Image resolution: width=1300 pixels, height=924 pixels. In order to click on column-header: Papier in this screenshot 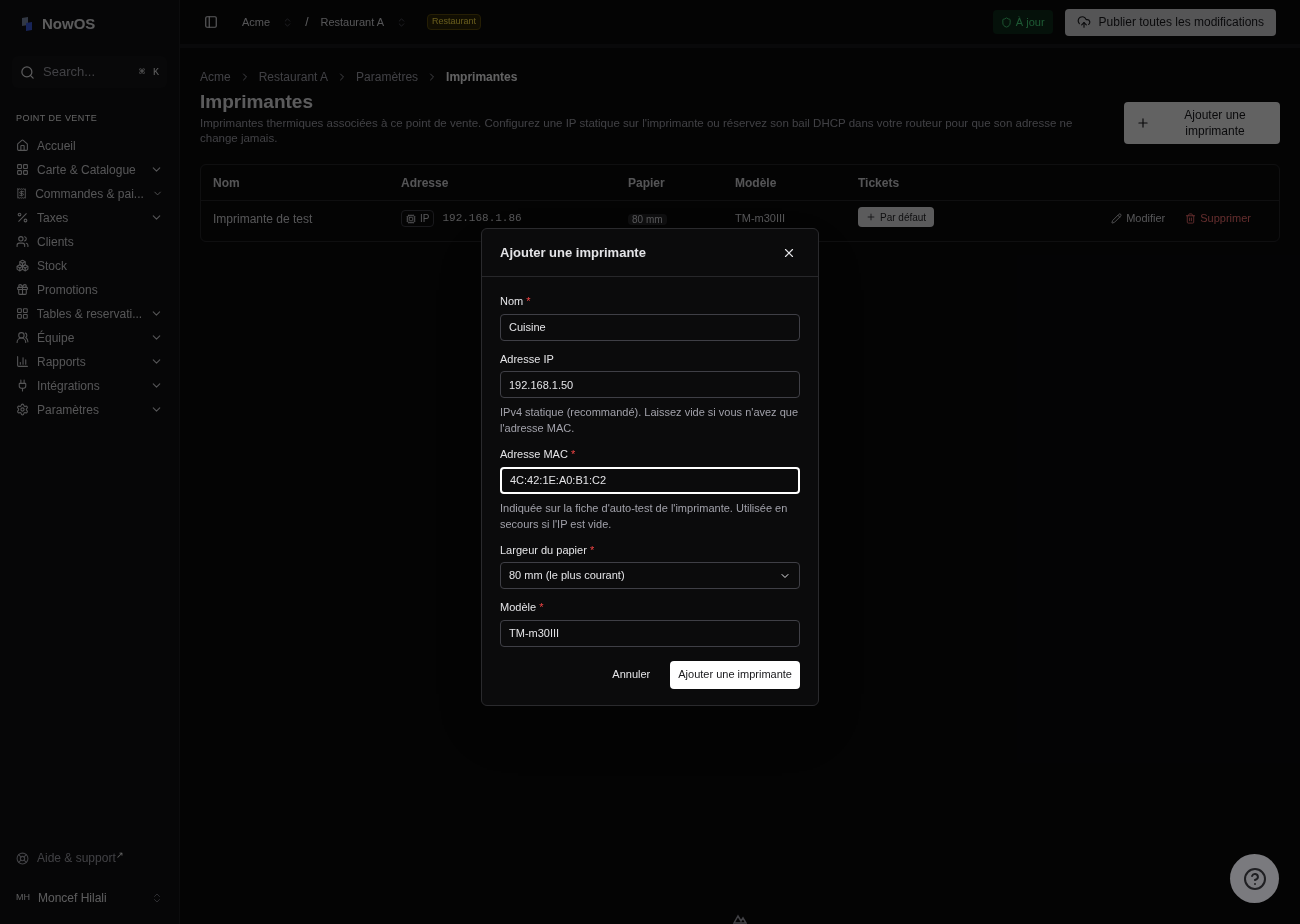, I will do `click(647, 183)`.